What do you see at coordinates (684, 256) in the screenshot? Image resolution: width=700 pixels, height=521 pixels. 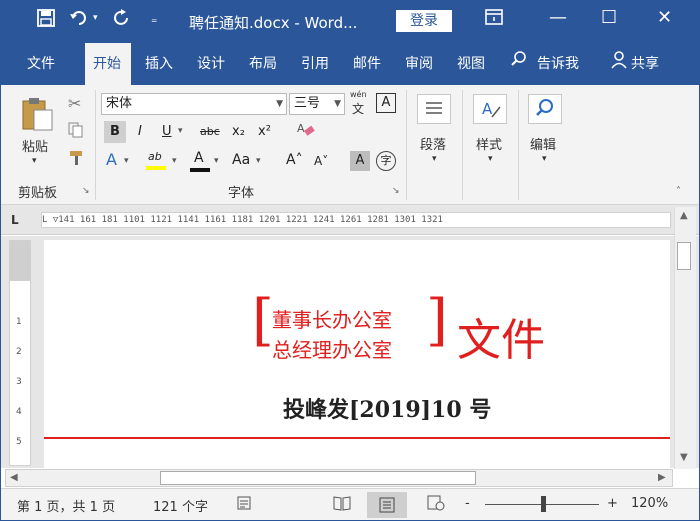 I see `vertical-scroll-thumb` at bounding box center [684, 256].